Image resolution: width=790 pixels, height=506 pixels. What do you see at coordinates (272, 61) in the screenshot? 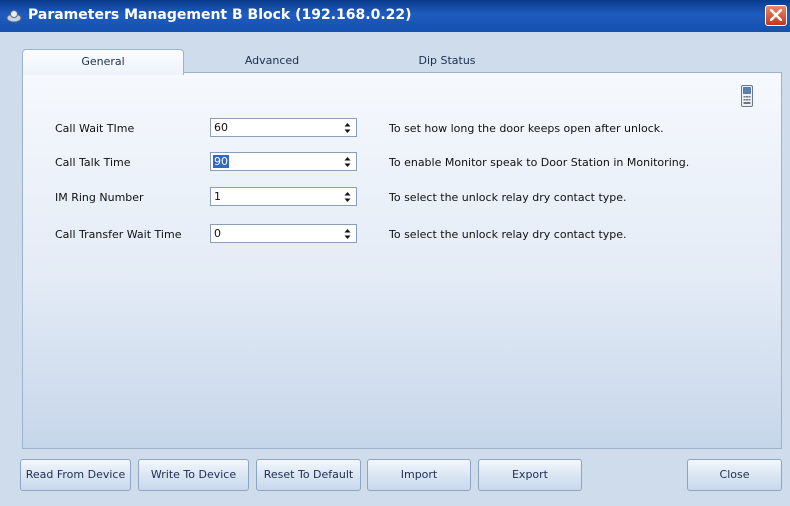
I see `tab-advanced: Advanced` at bounding box center [272, 61].